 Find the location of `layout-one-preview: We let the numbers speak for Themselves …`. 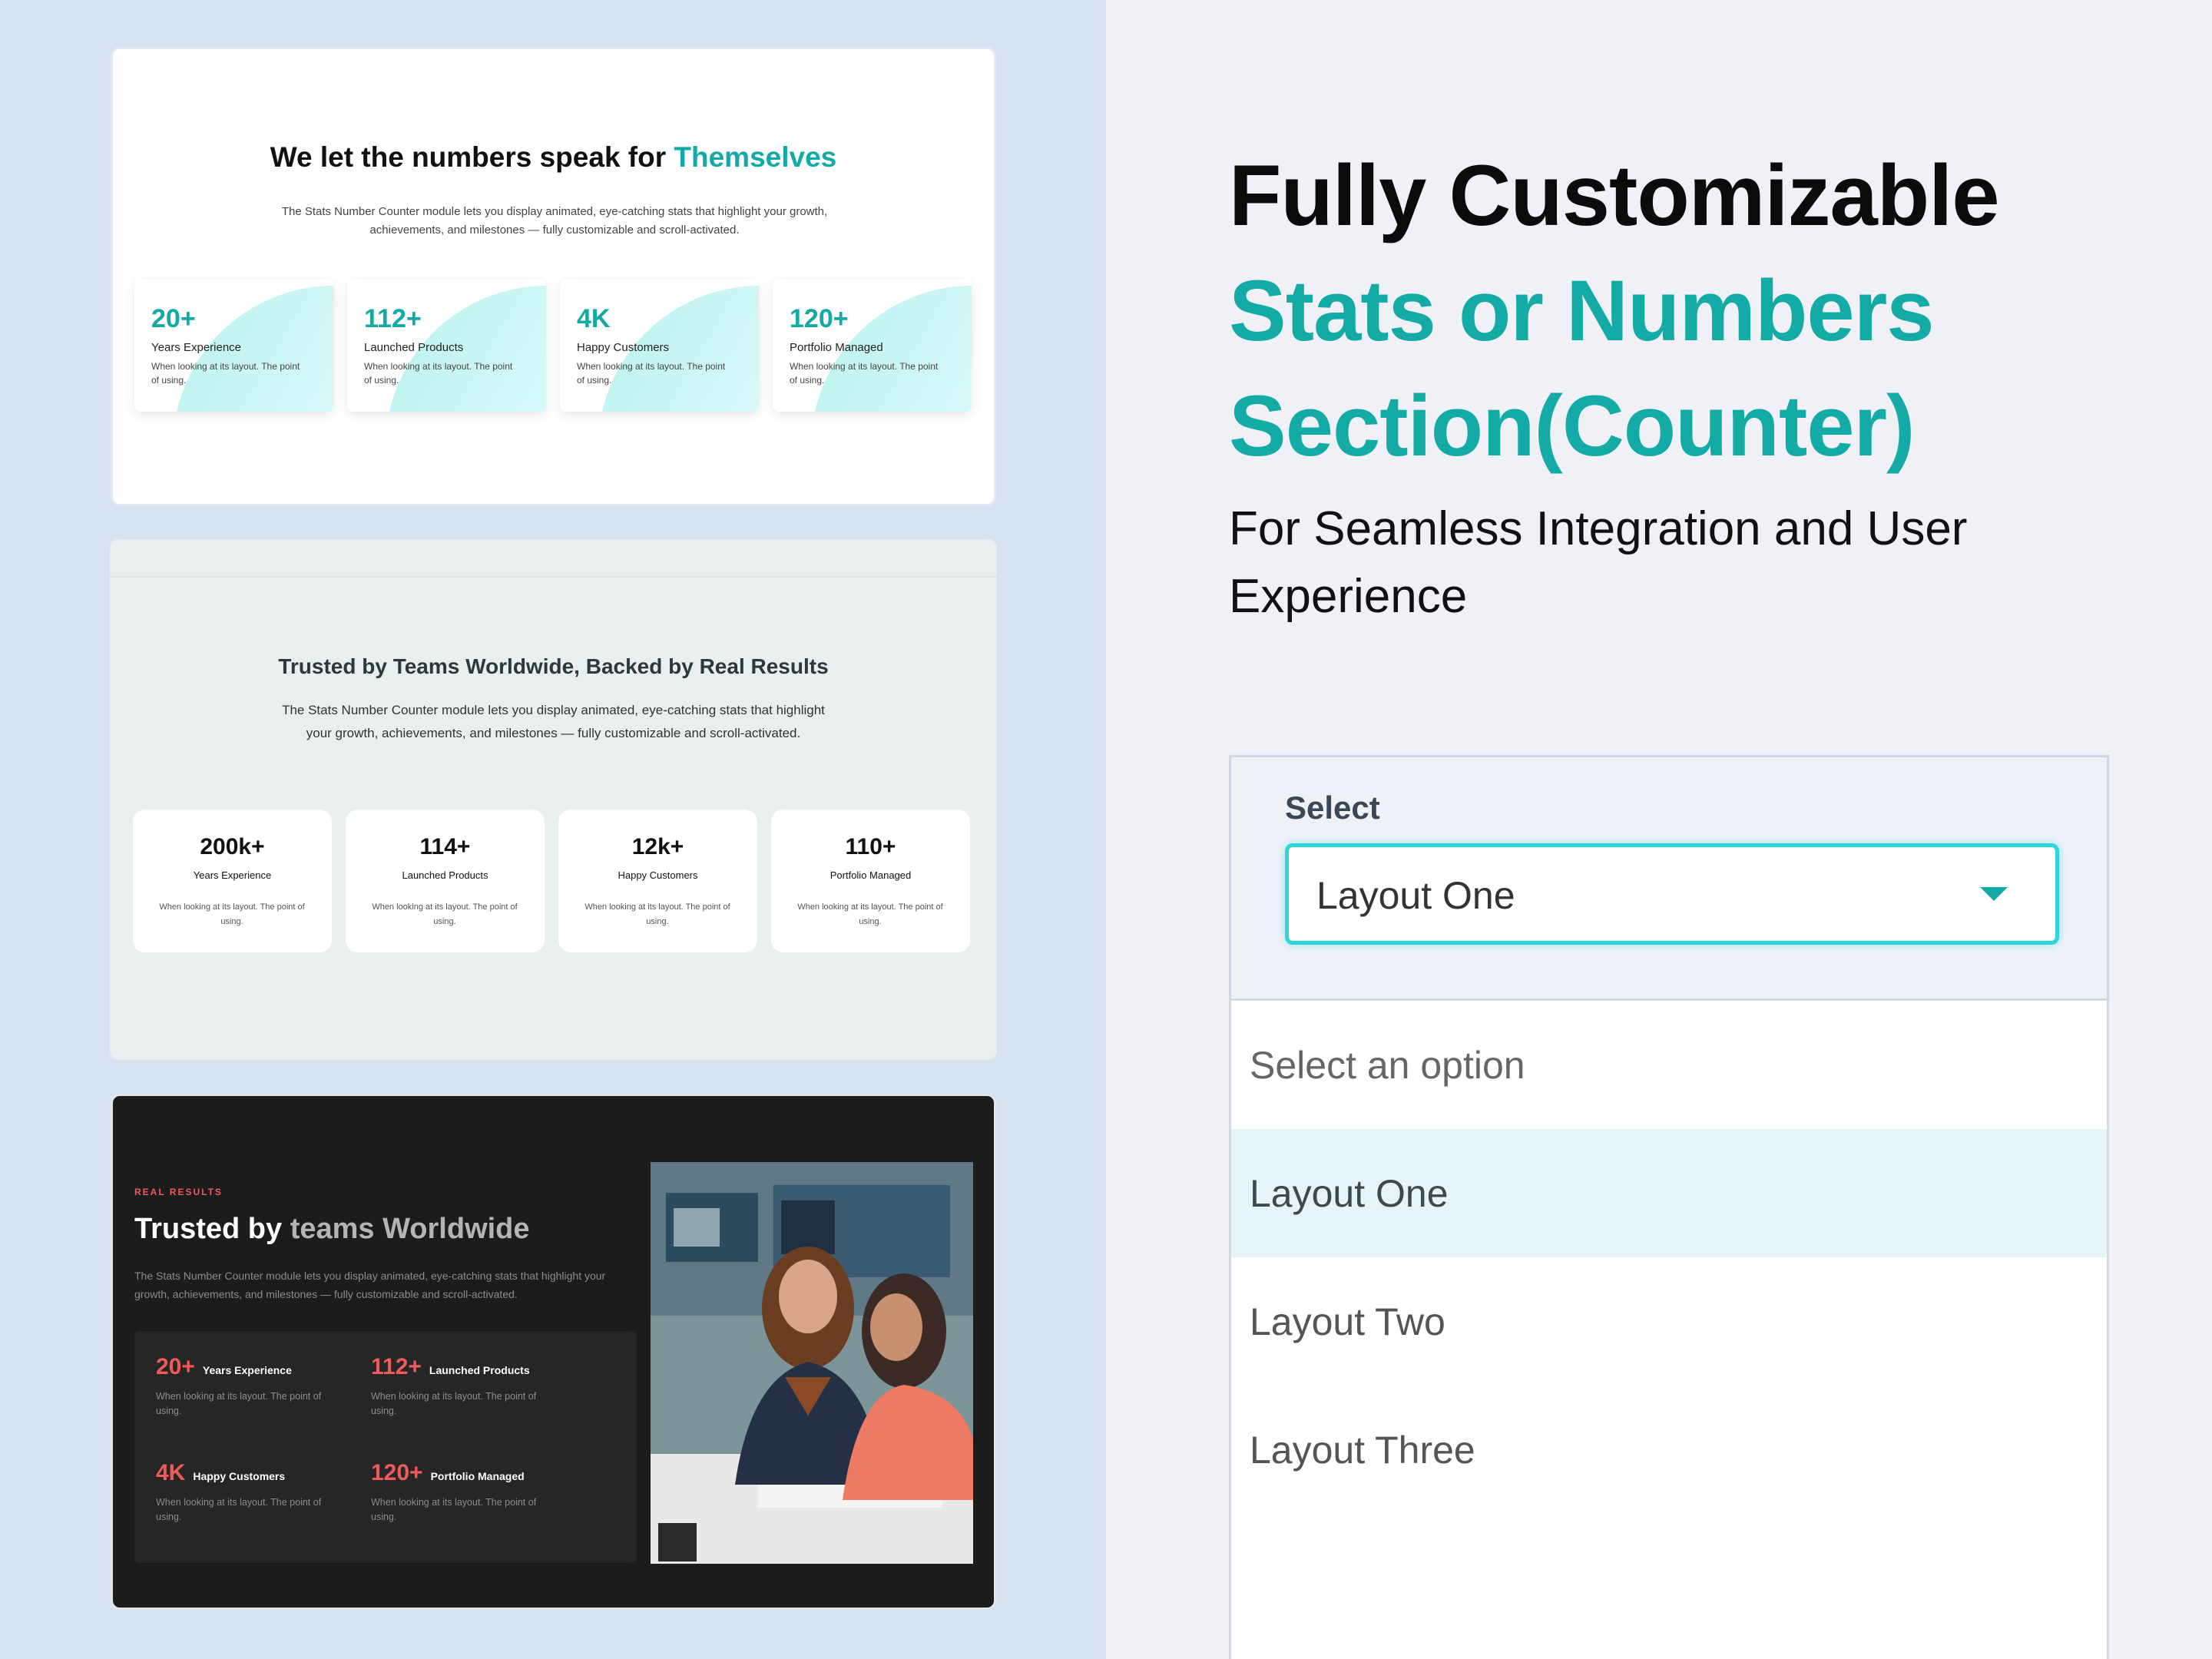

layout-one-preview: We let the numbers speak for Themselves … is located at coordinates (554, 276).